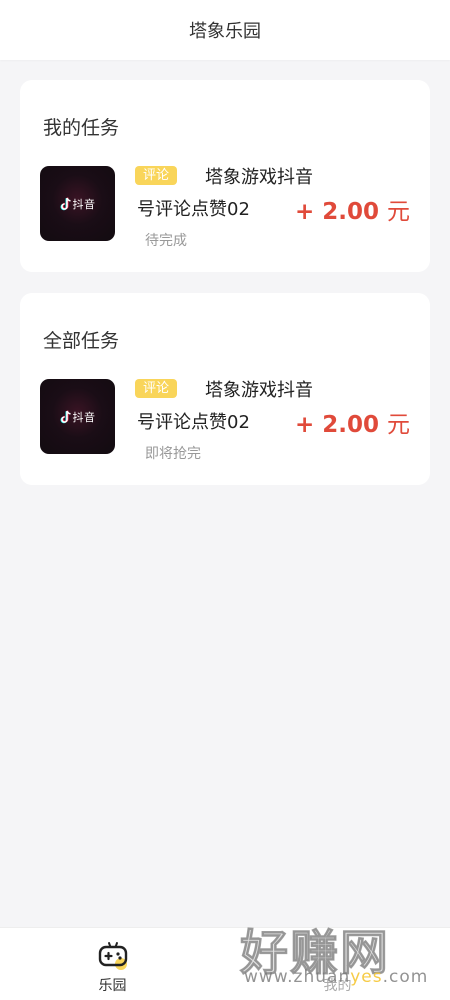 The width and height of the screenshot is (450, 1000). What do you see at coordinates (113, 956) in the screenshot?
I see `gamepad-icon` at bounding box center [113, 956].